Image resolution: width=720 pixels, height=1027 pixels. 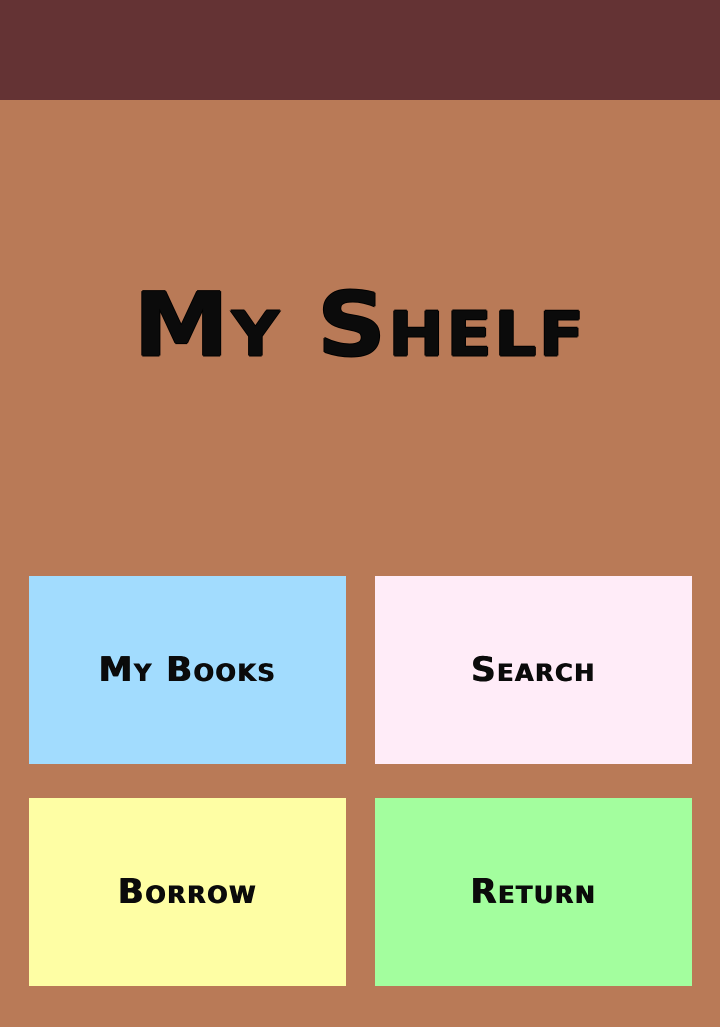 I want to click on top-bar, so click(x=360, y=50).